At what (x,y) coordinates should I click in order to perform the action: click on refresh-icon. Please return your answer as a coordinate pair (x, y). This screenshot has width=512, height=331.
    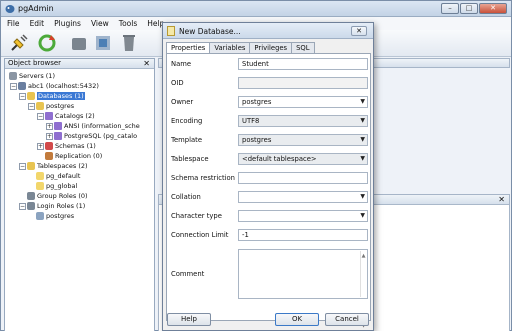
    Looking at the image, I should click on (47, 43).